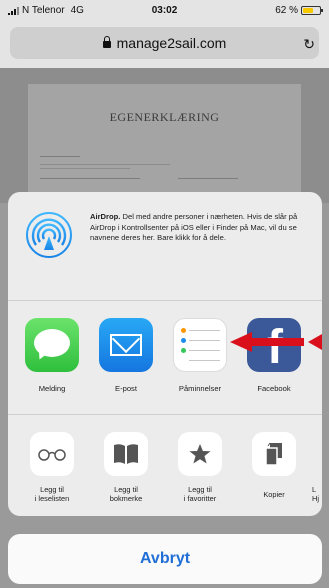 Image resolution: width=329 pixels, height=588 pixels. I want to click on action-reading-list: Legg til i leselisten, so click(52, 467).